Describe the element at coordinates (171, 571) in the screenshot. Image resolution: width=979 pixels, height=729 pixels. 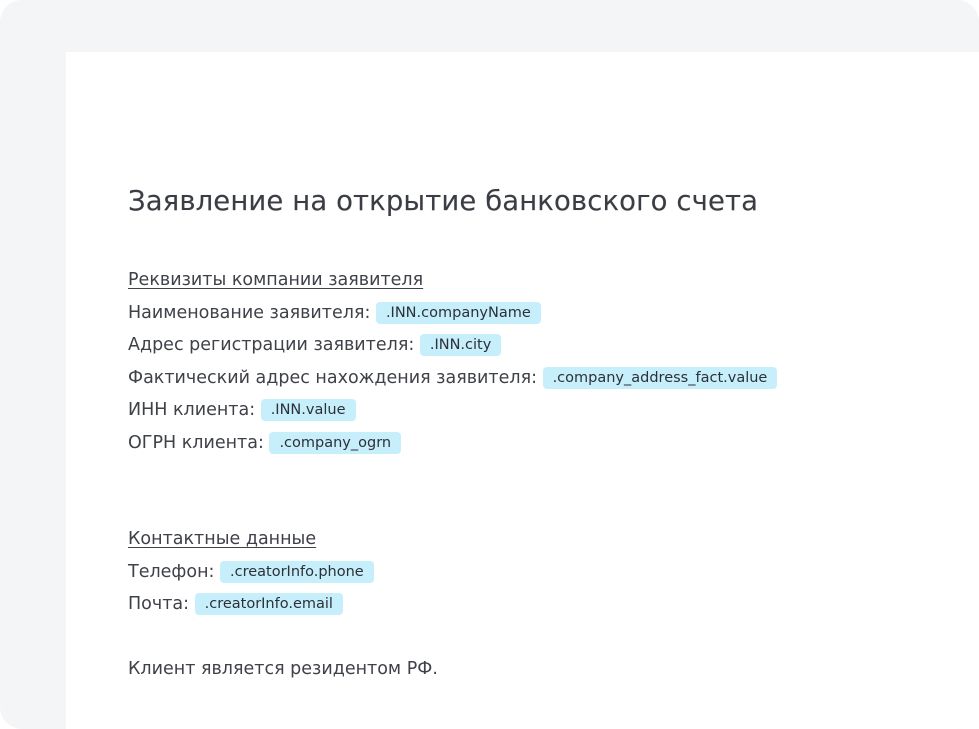
I see `field-label: Телефон:` at that location.